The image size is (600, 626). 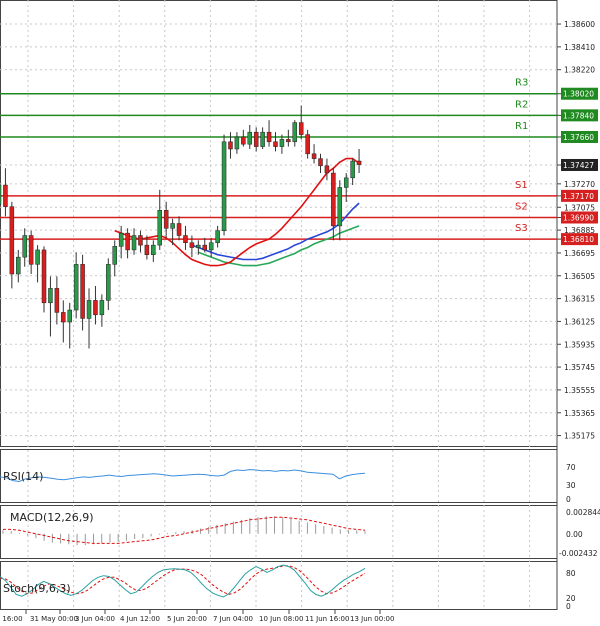 What do you see at coordinates (568, 606) in the screenshot?
I see `stoch-tick-label: 0` at bounding box center [568, 606].